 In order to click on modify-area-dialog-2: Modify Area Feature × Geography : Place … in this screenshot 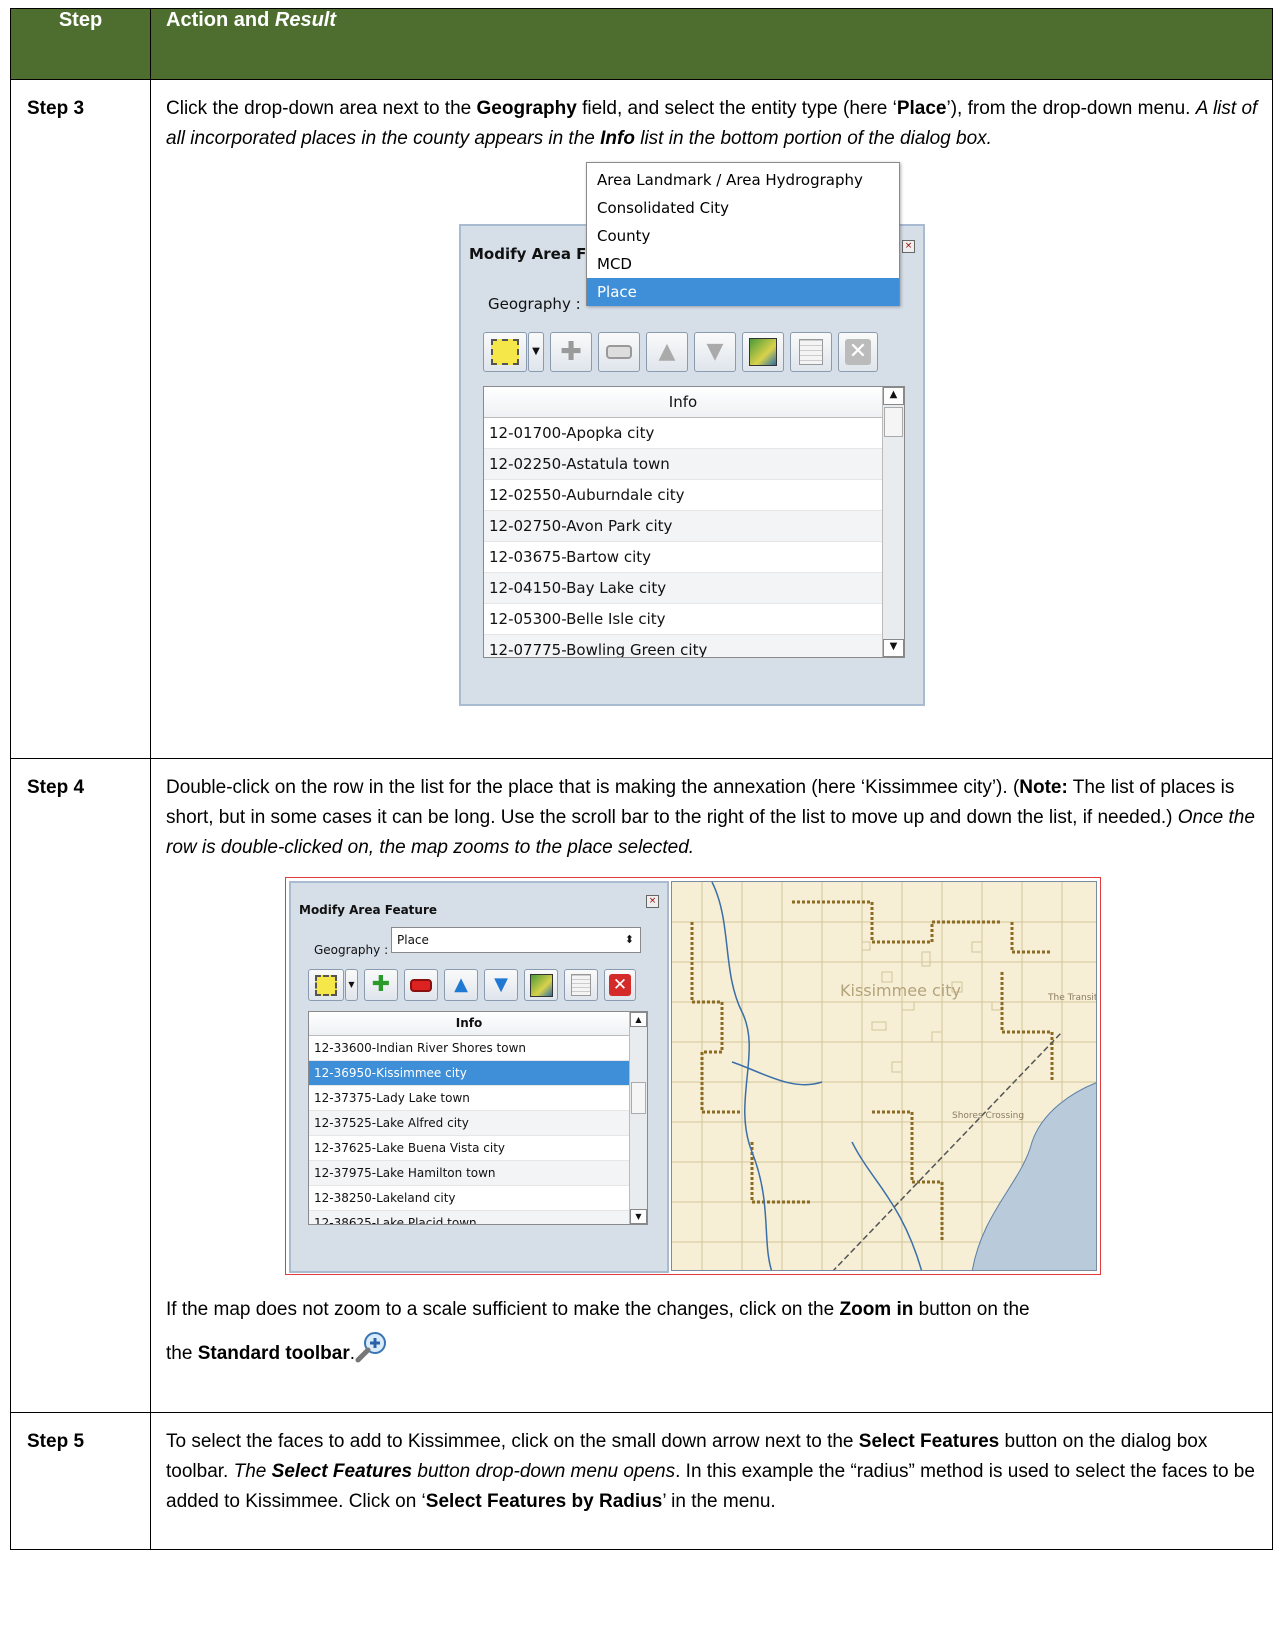, I will do `click(479, 1077)`.